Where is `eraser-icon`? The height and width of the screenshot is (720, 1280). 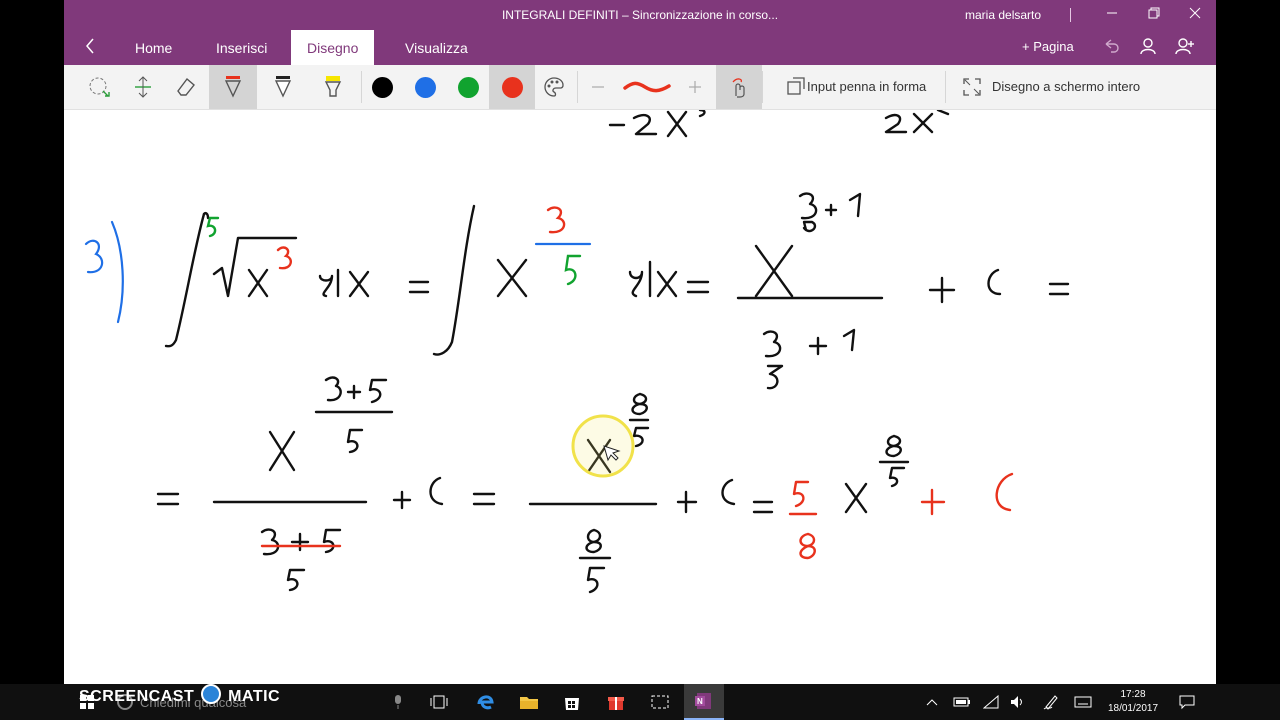 eraser-icon is located at coordinates (186, 87).